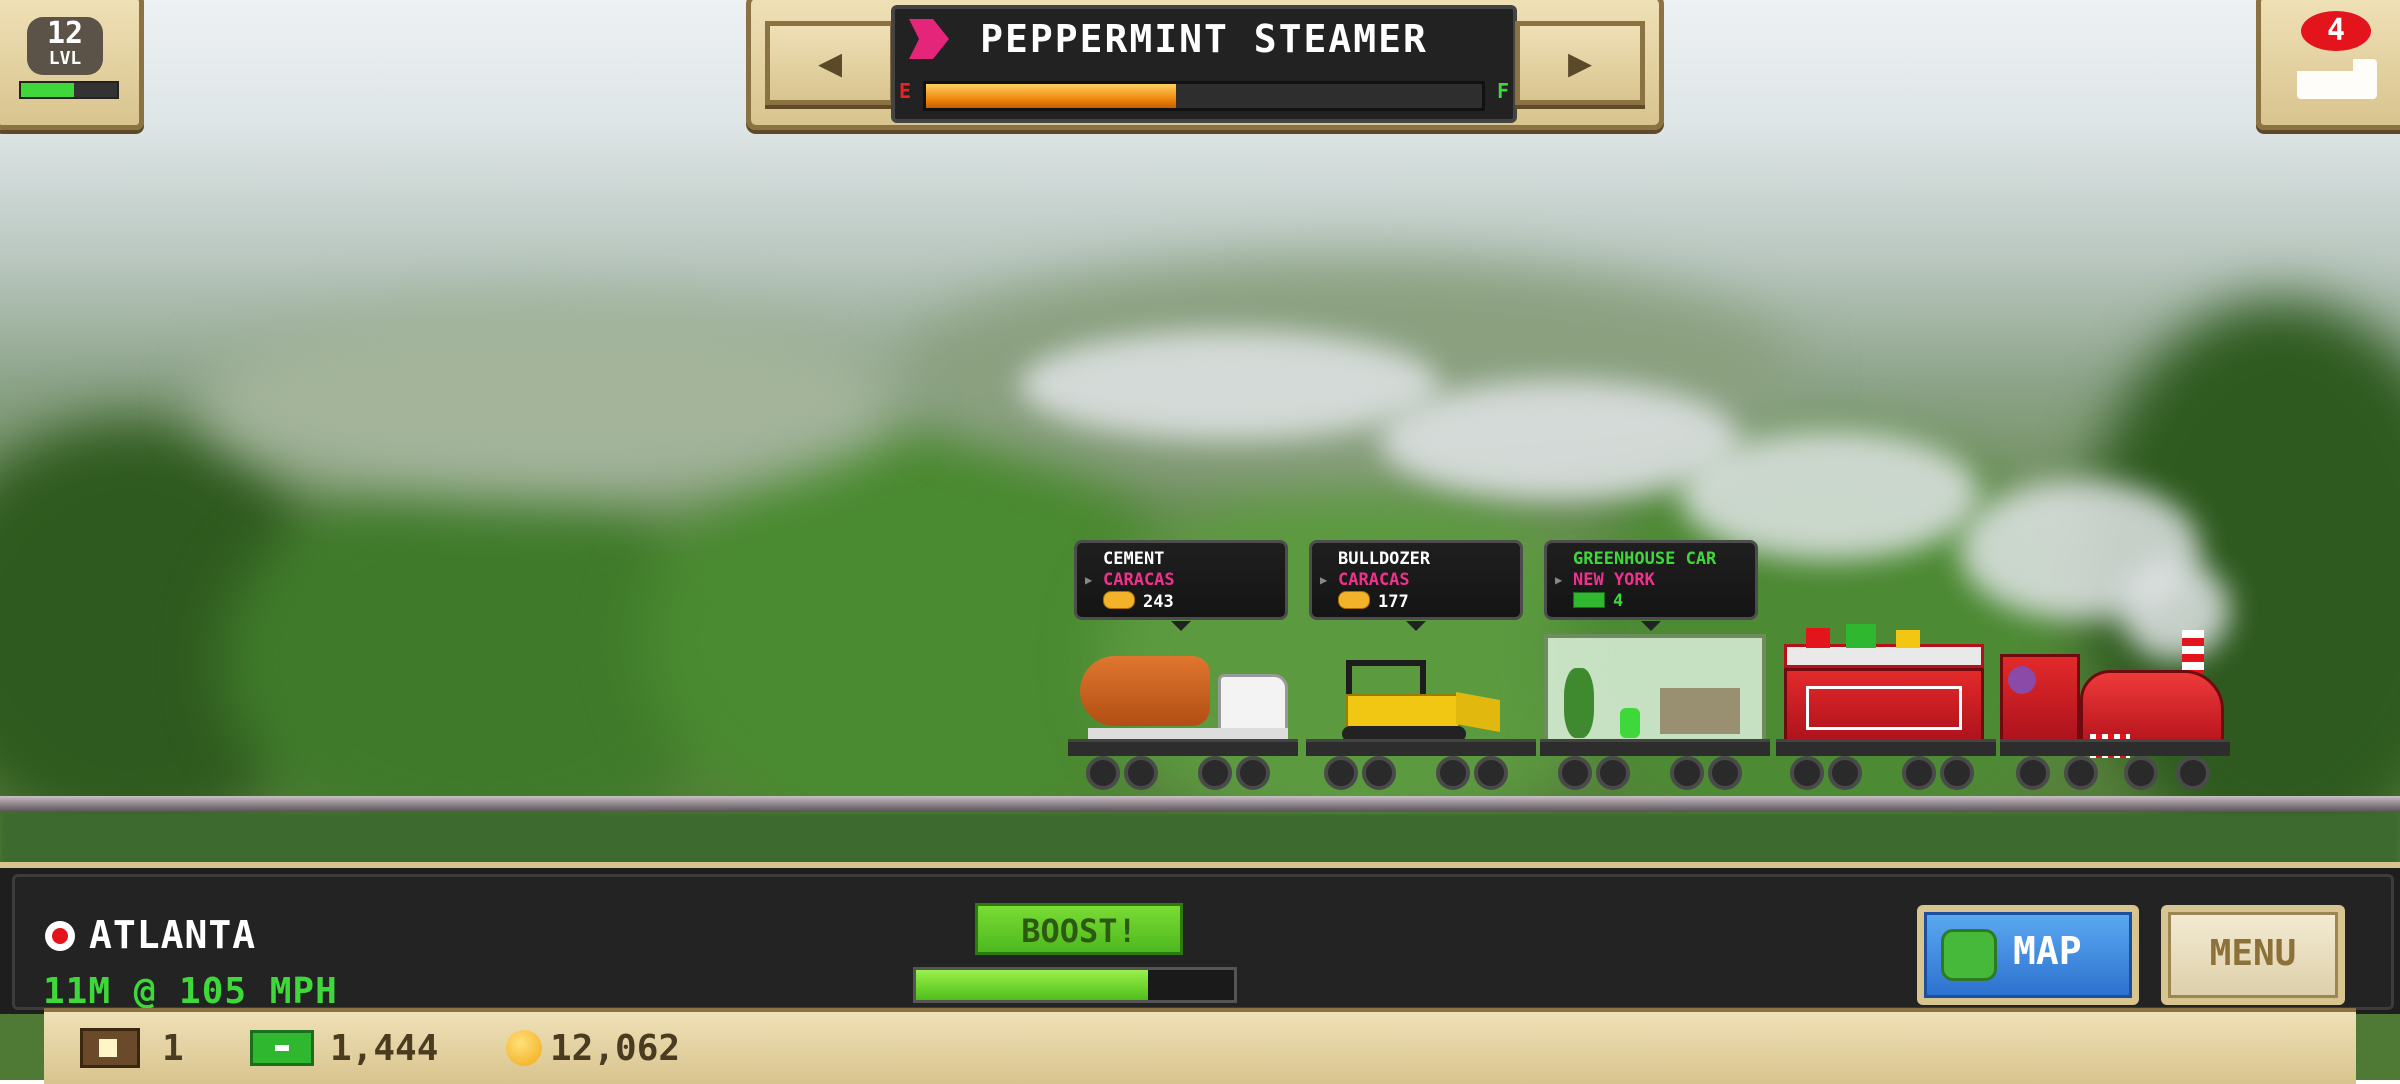 This screenshot has width=2400, height=1084. Describe the element at coordinates (2336, 31) in the screenshot. I see `train-count-badge: 4` at that location.